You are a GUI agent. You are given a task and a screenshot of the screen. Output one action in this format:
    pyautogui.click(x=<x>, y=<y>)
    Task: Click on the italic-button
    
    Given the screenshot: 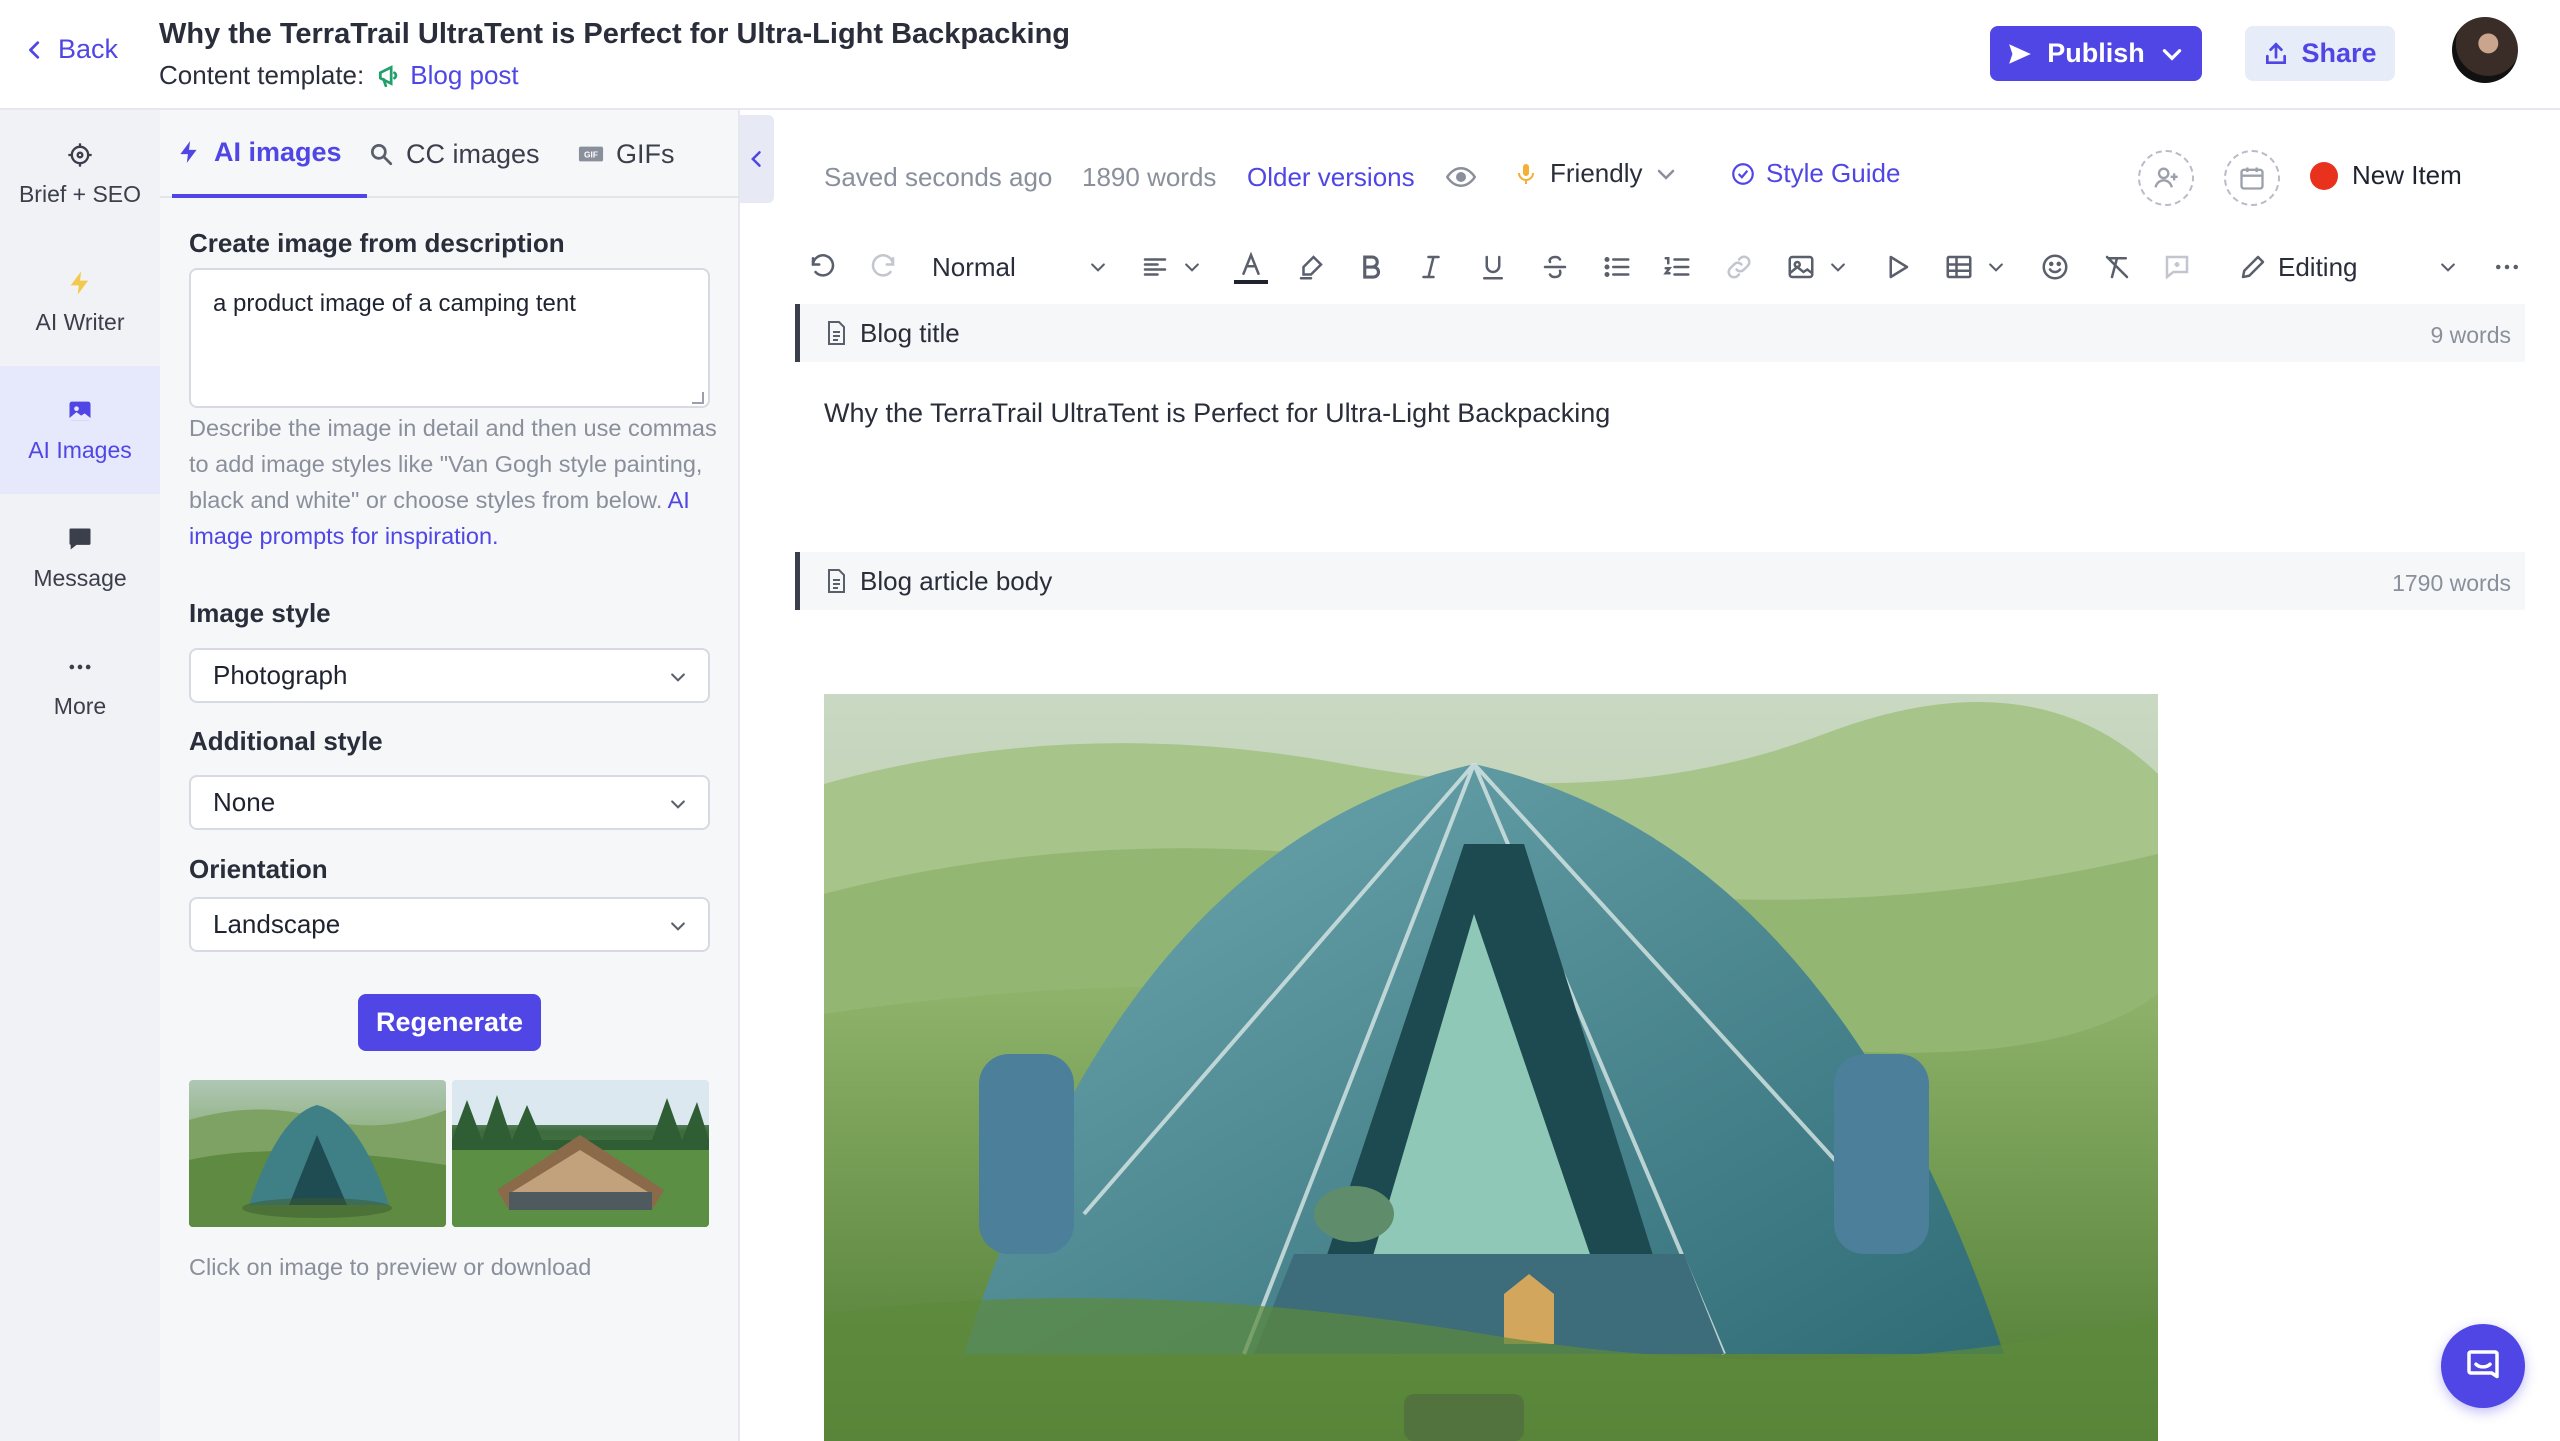 What is the action you would take?
    pyautogui.click(x=1431, y=267)
    